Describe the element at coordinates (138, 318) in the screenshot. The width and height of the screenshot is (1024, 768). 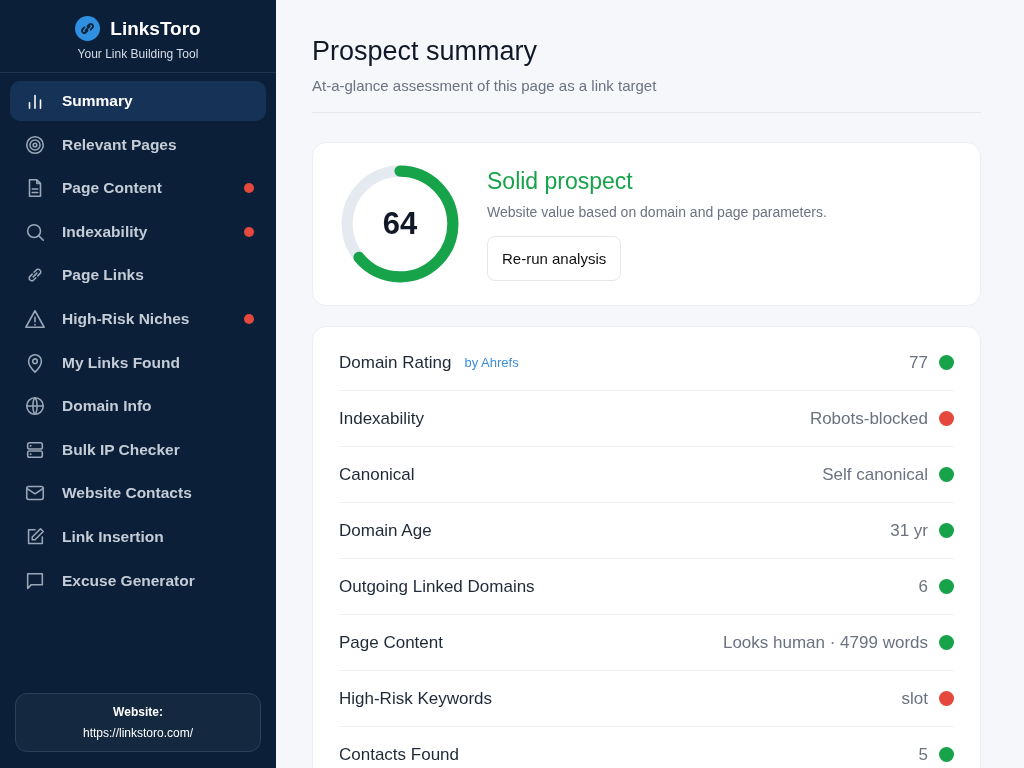
I see `sidebar-item: High-Risk Niches` at that location.